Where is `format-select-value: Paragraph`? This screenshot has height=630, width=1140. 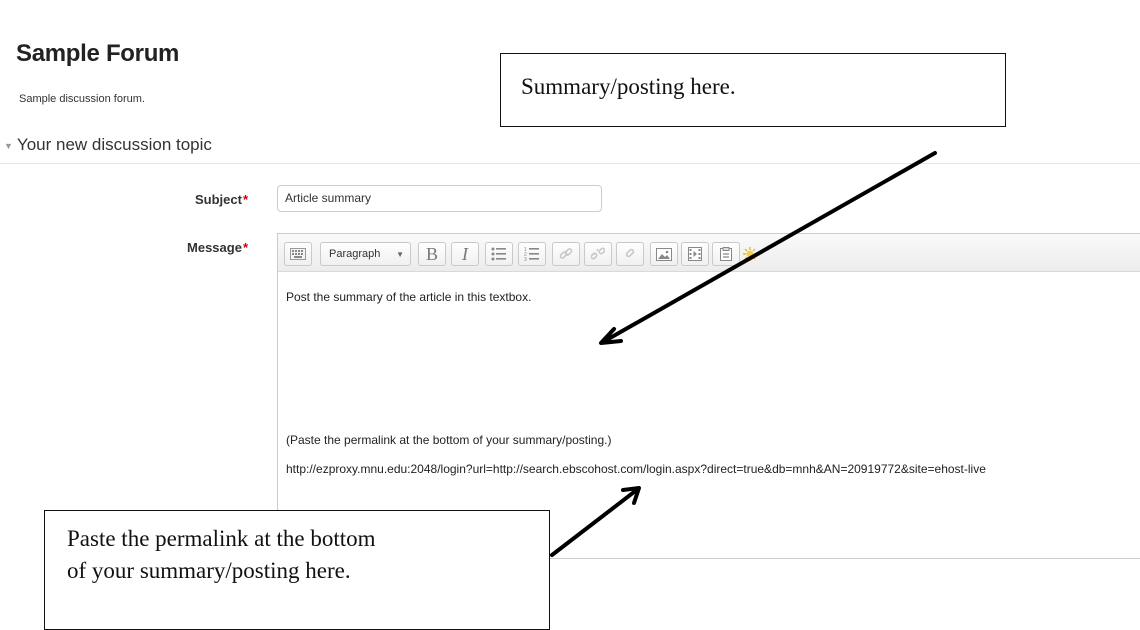 format-select-value: Paragraph is located at coordinates (355, 254).